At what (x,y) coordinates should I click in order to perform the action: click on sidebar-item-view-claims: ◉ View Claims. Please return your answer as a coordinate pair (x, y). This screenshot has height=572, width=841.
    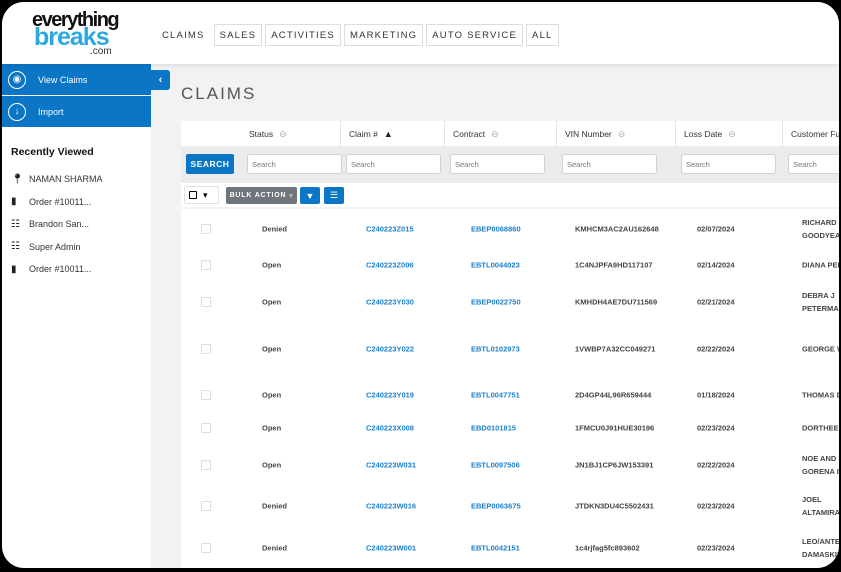
    Looking at the image, I should click on (76, 80).